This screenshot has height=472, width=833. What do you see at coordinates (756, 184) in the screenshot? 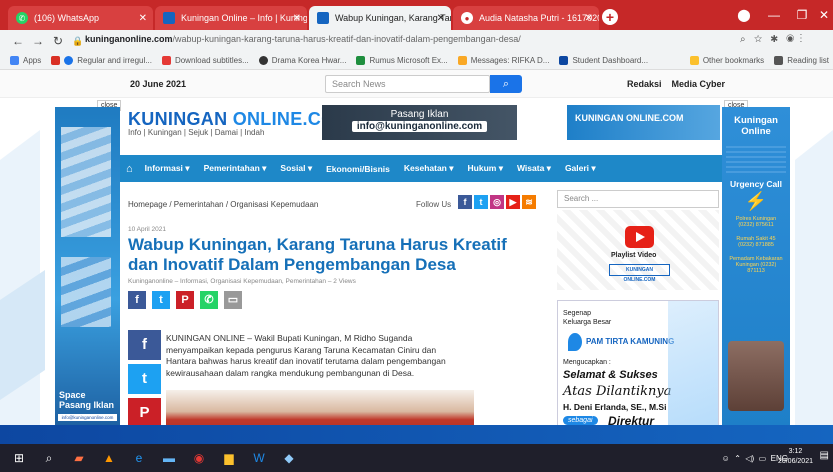
I see `urgency-title: Urgency Call` at bounding box center [756, 184].